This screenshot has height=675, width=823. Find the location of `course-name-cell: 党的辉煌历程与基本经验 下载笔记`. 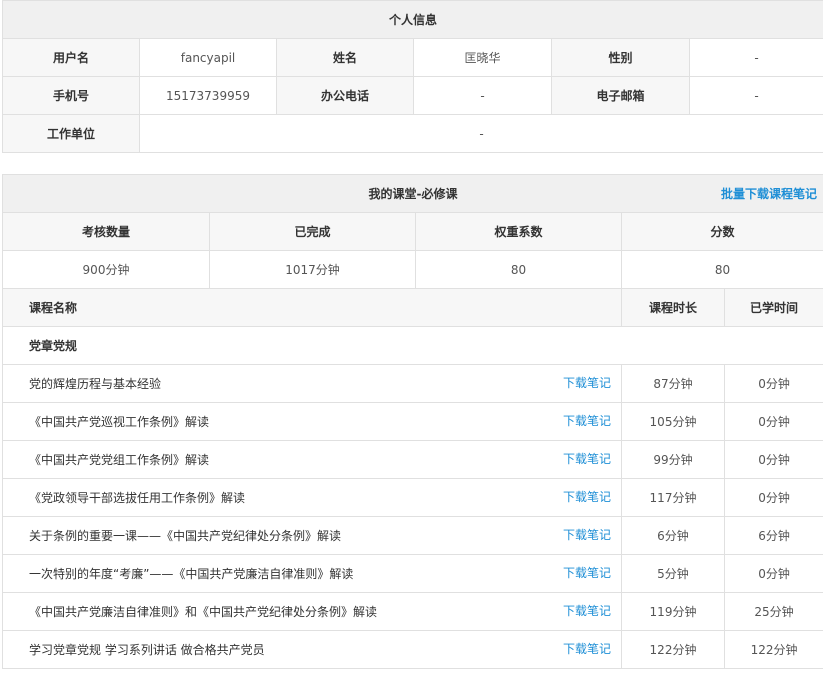

course-name-cell: 党的辉煌历程与基本经验 下载笔记 is located at coordinates (312, 383).